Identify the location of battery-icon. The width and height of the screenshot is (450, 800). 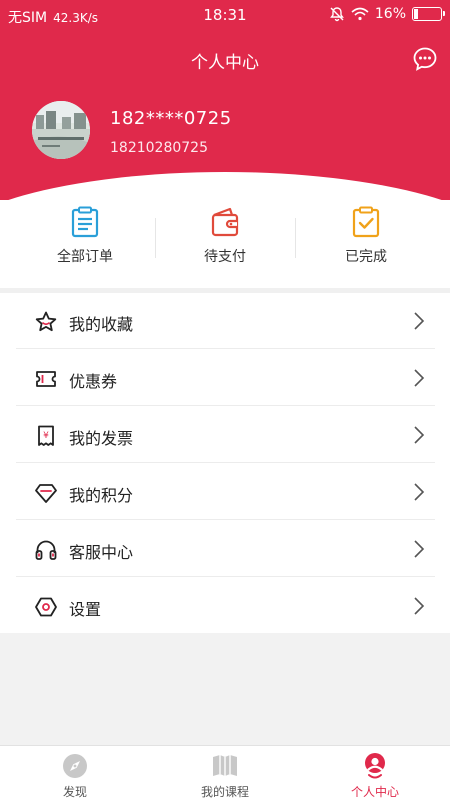
(428, 14).